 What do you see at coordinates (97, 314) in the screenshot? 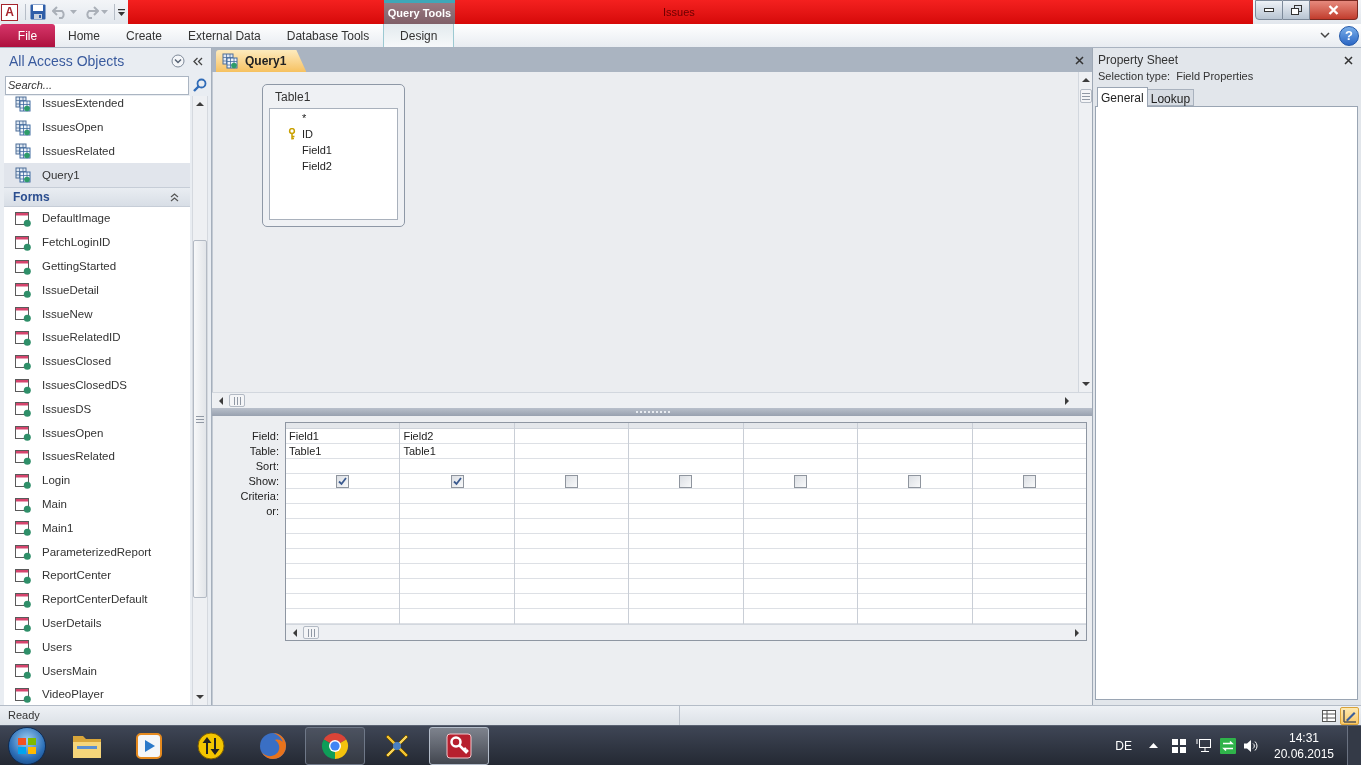
I see `nav-item: IssueNew` at bounding box center [97, 314].